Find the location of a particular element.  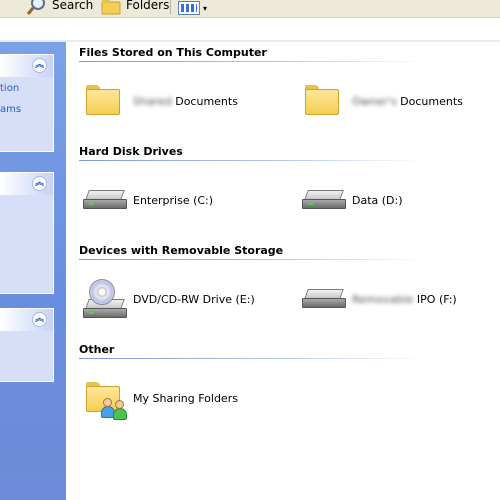

ipo-f-drive-item: Removable IPO (F:) is located at coordinates (378, 299).